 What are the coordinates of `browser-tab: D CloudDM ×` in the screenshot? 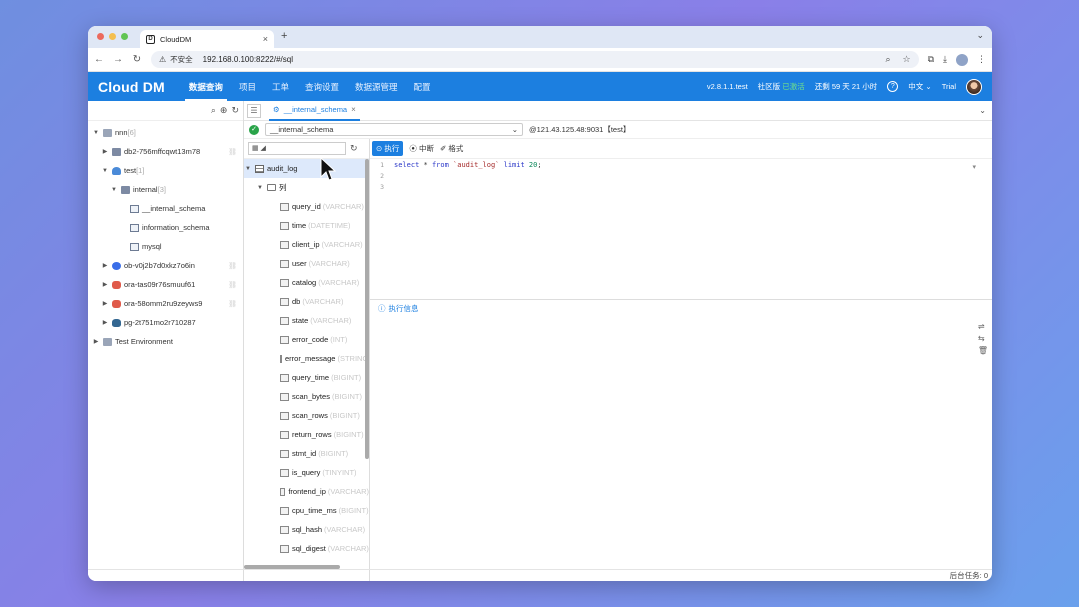 It's located at (207, 39).